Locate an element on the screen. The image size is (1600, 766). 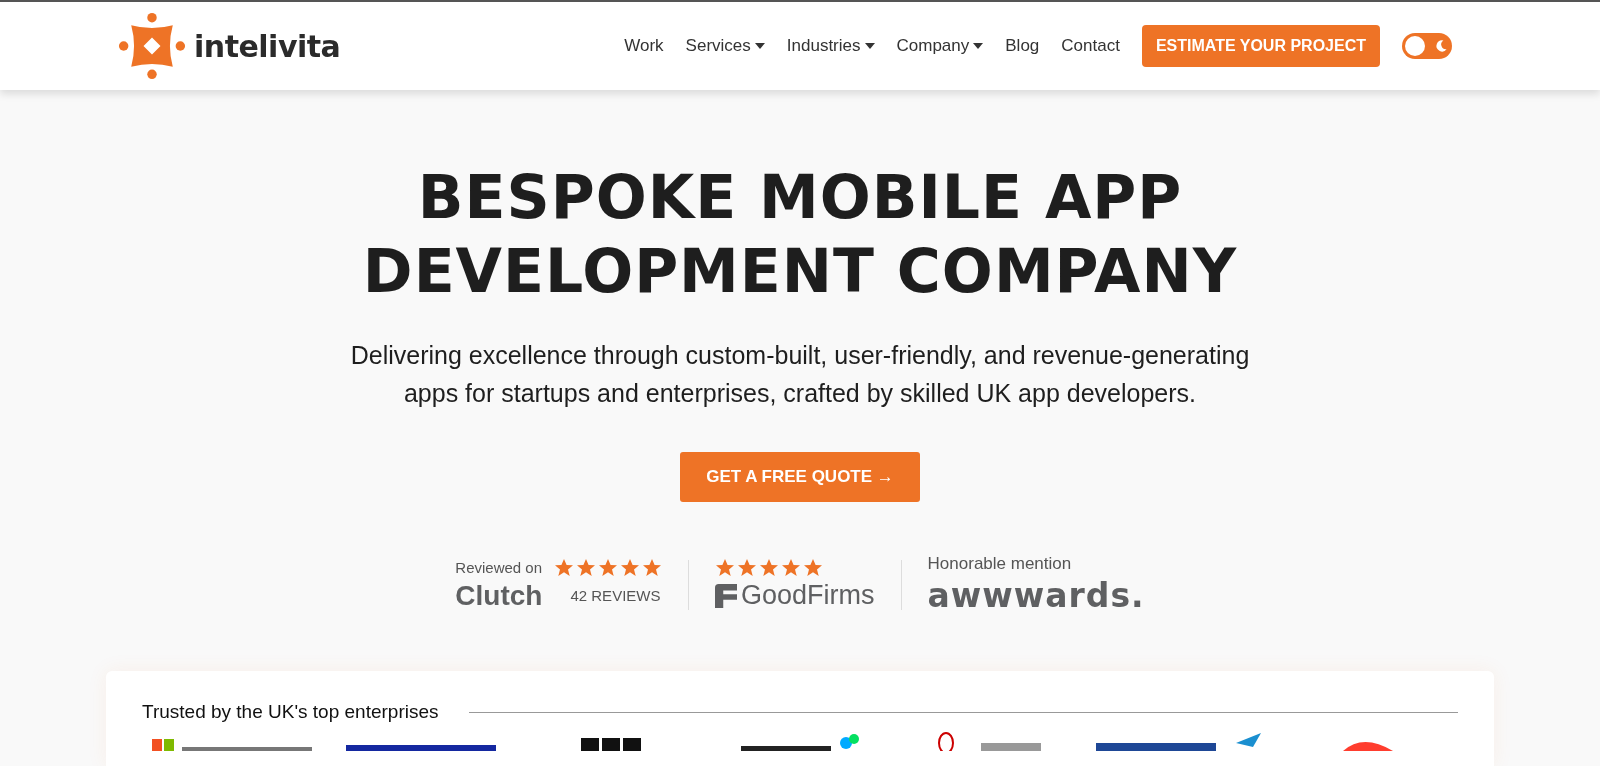
brand-name: intelivita is located at coordinates (267, 46).